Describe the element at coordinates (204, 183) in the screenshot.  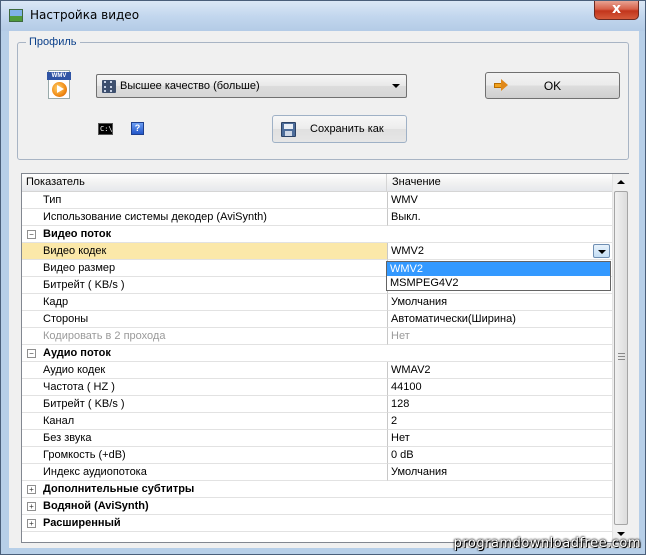
I see `column-header-name: Показатель` at that location.